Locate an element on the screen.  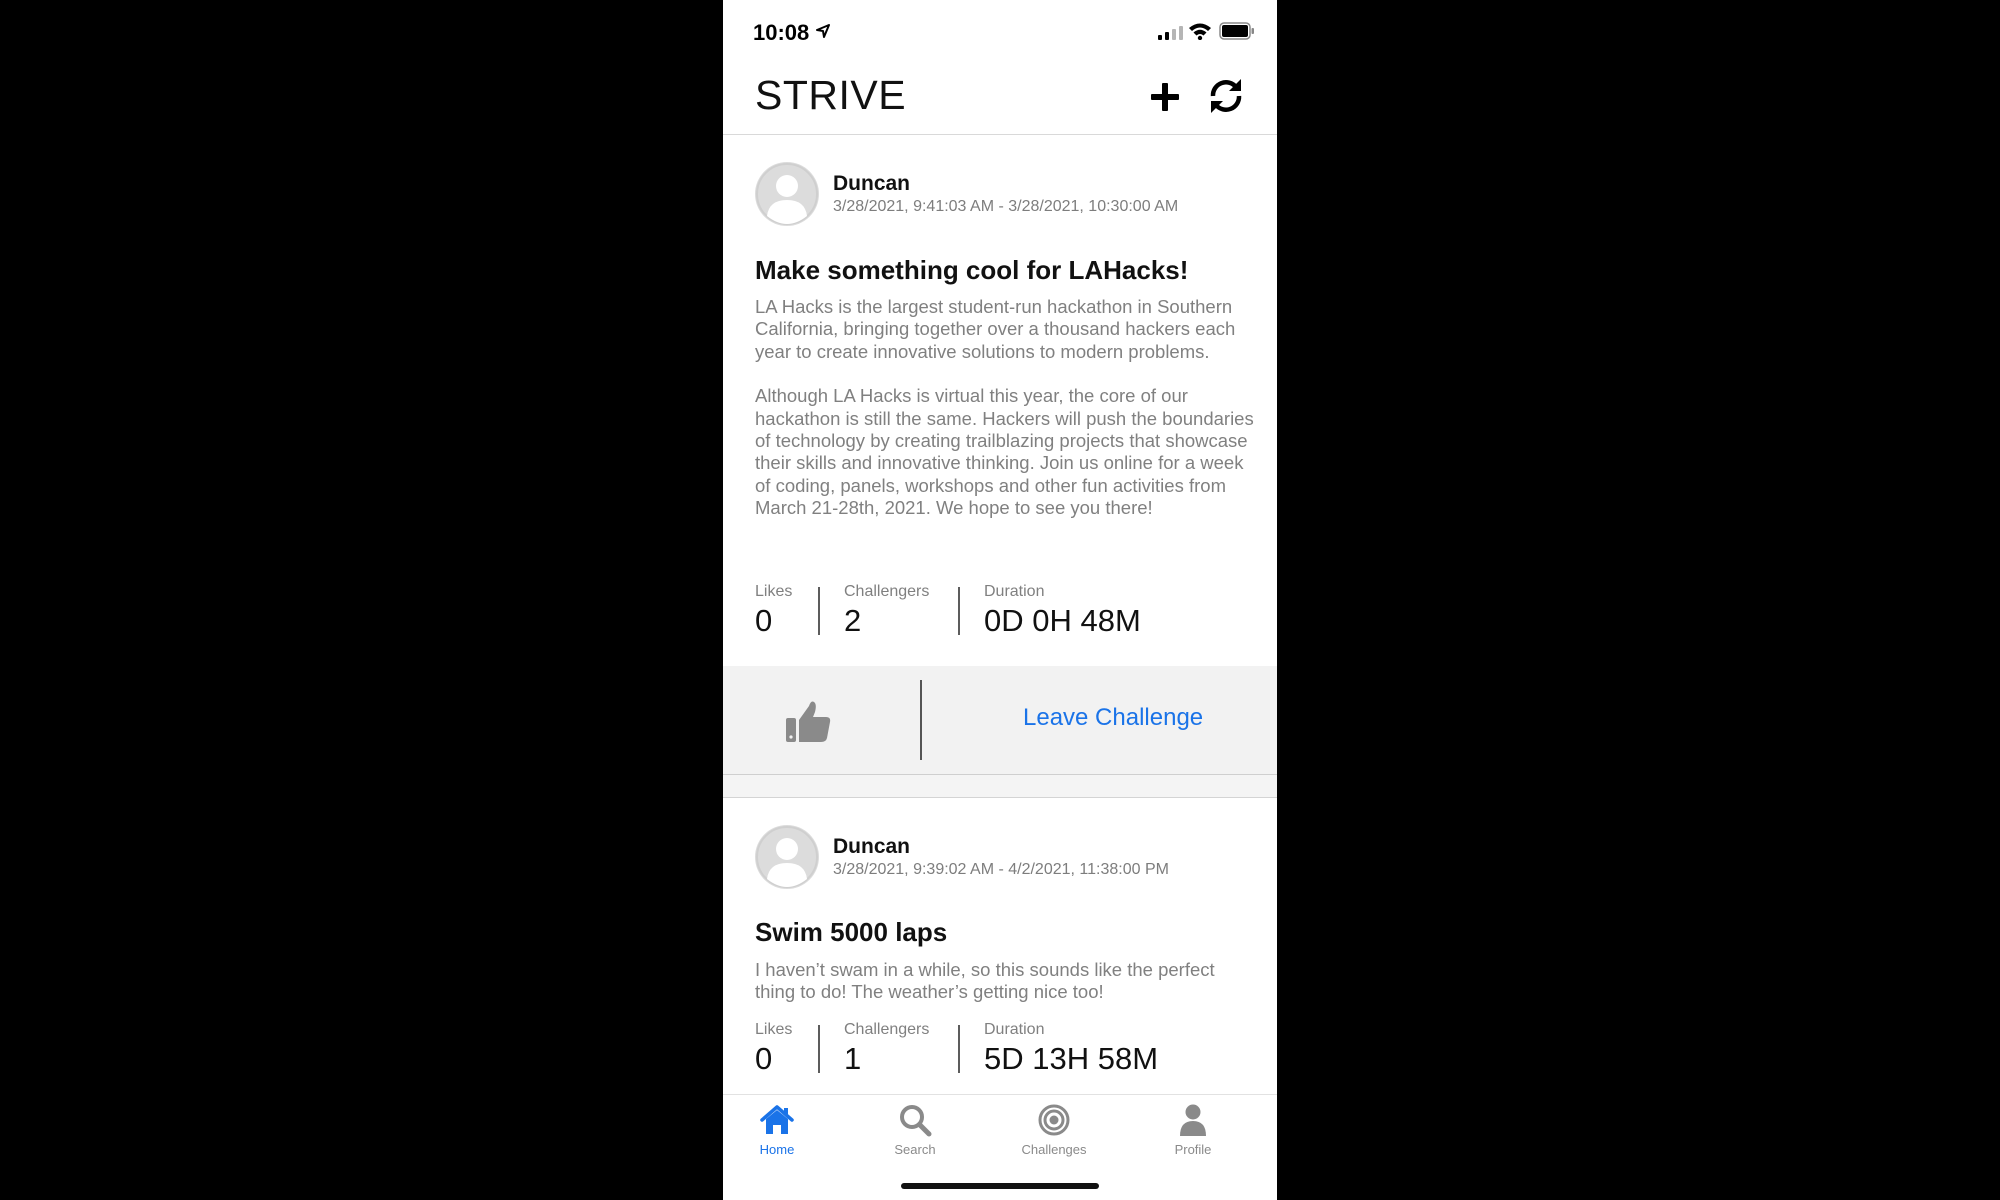
add-challenge-button is located at coordinates (1165, 97).